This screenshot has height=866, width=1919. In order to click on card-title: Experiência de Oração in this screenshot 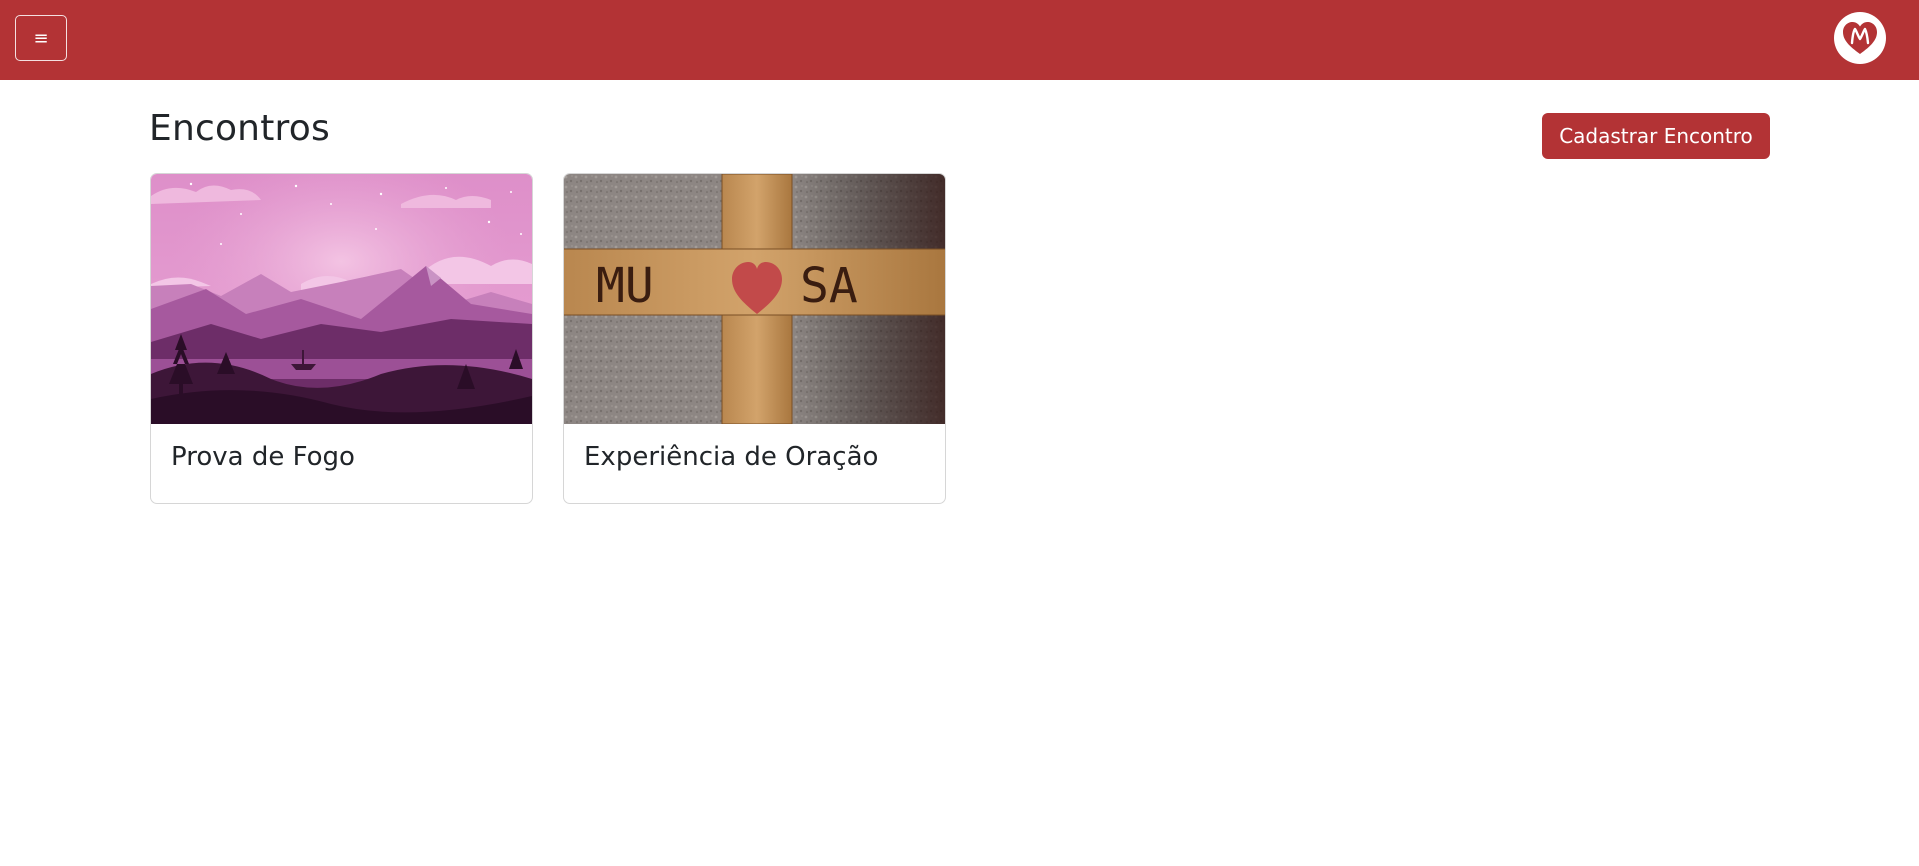, I will do `click(731, 457)`.